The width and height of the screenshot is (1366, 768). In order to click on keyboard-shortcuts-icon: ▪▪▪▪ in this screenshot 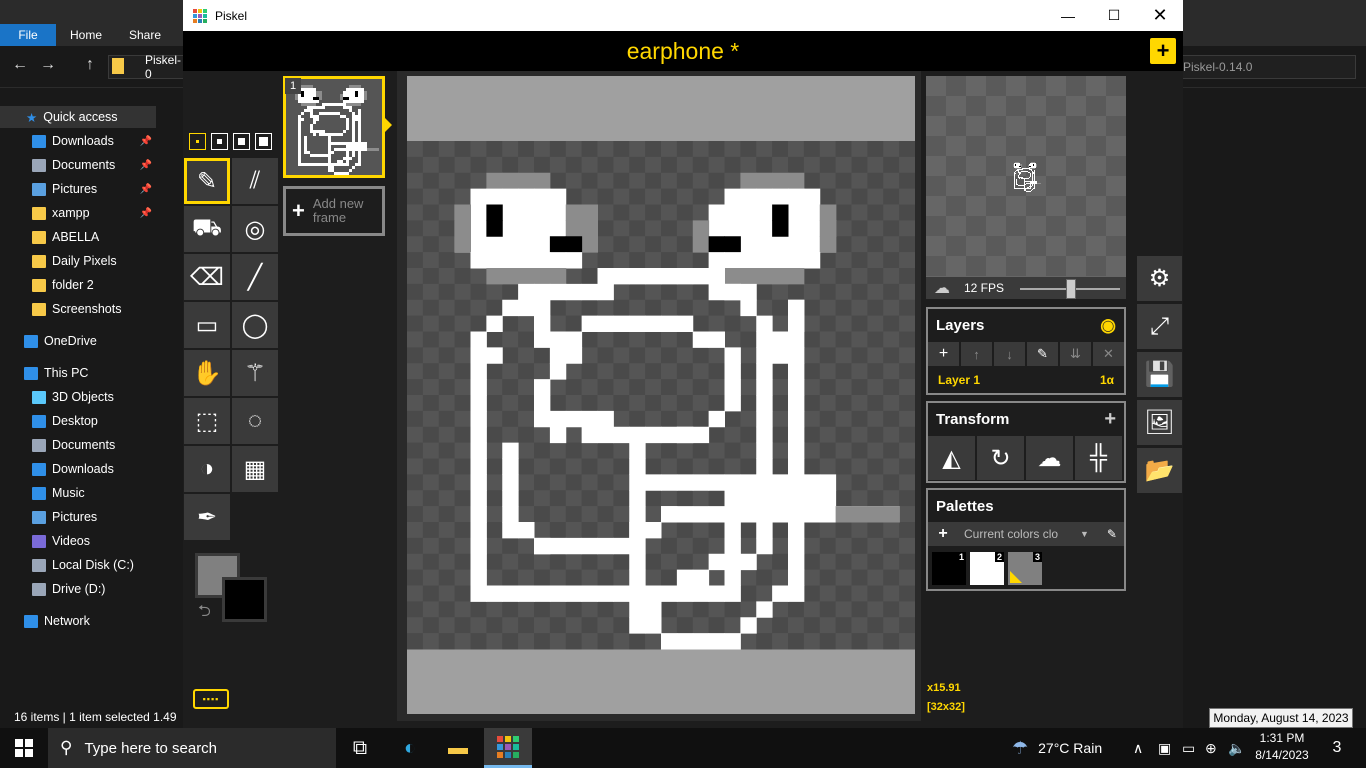, I will do `click(211, 699)`.